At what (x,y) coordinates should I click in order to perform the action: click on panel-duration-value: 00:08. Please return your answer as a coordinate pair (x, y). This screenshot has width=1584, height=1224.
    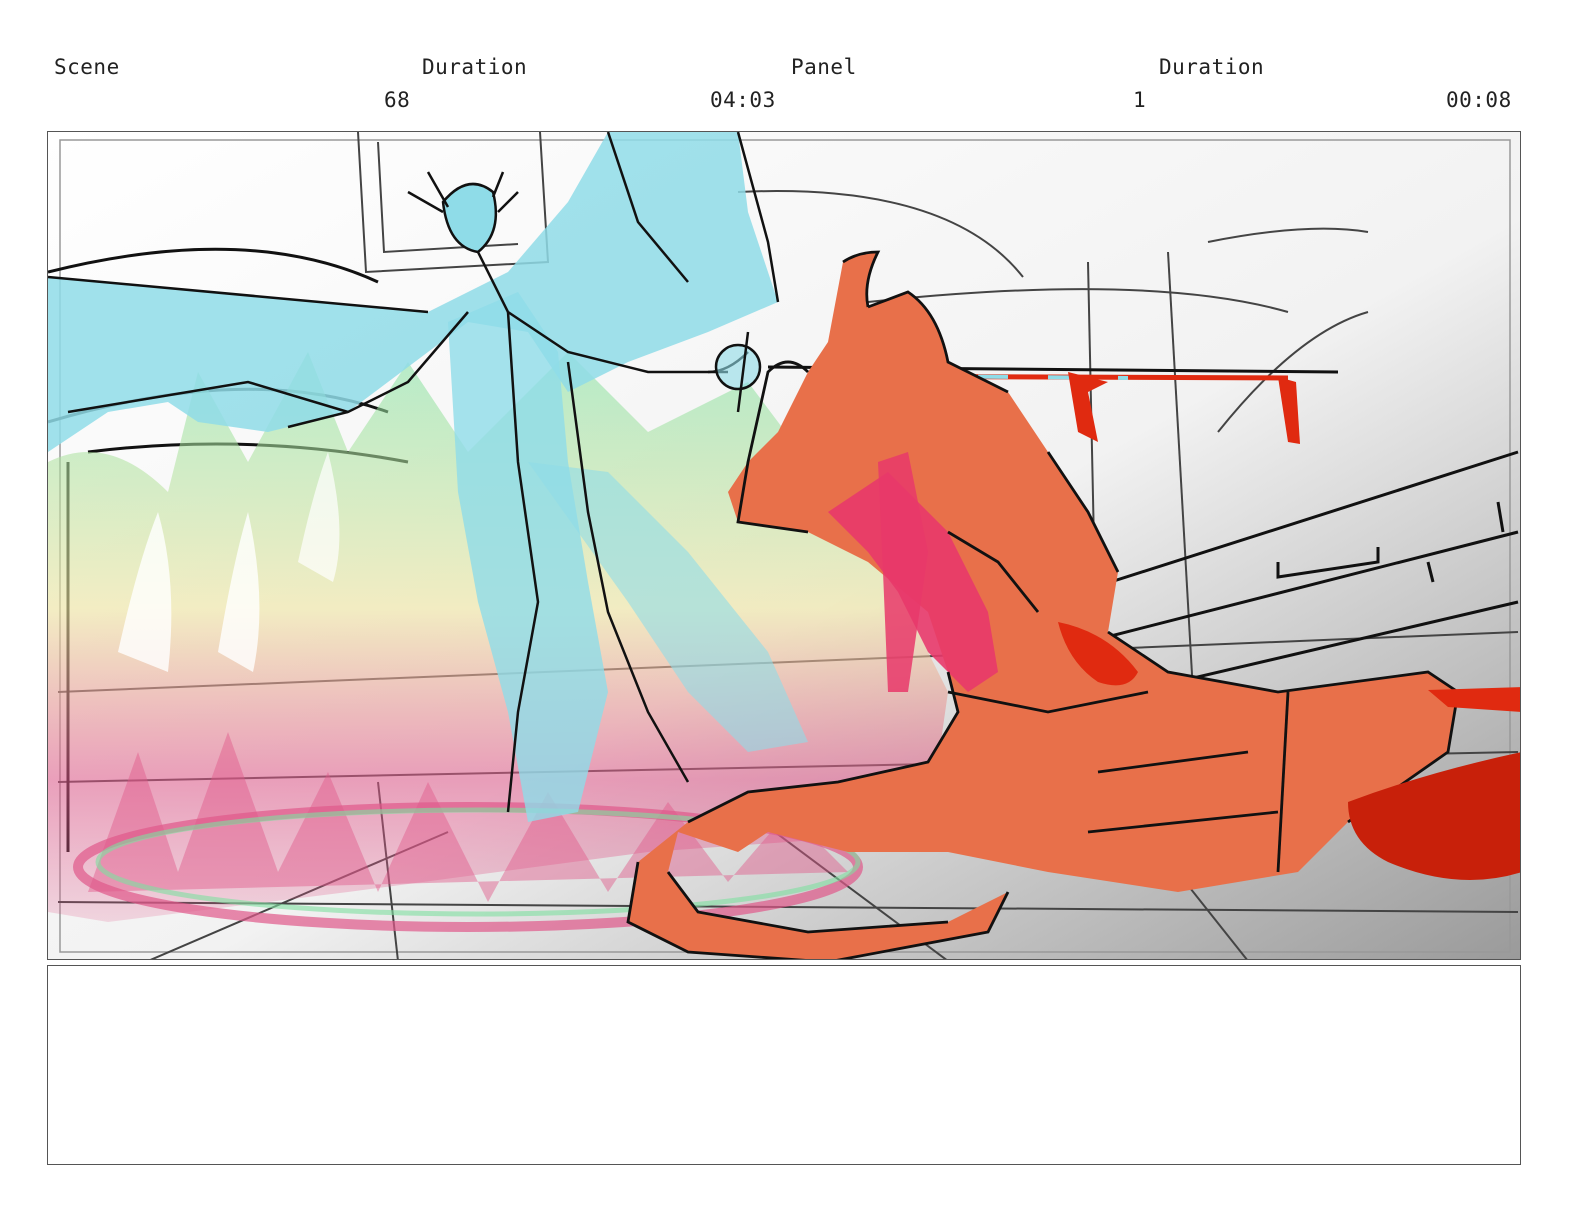
    Looking at the image, I should click on (1479, 100).